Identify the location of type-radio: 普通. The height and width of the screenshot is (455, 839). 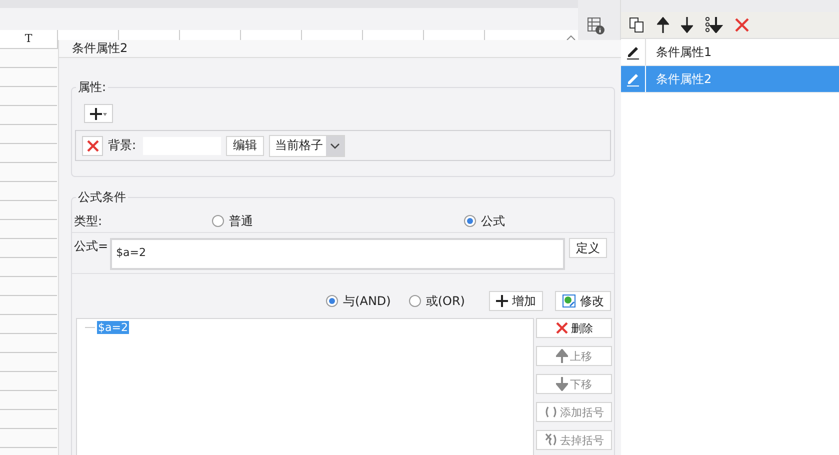
(232, 221).